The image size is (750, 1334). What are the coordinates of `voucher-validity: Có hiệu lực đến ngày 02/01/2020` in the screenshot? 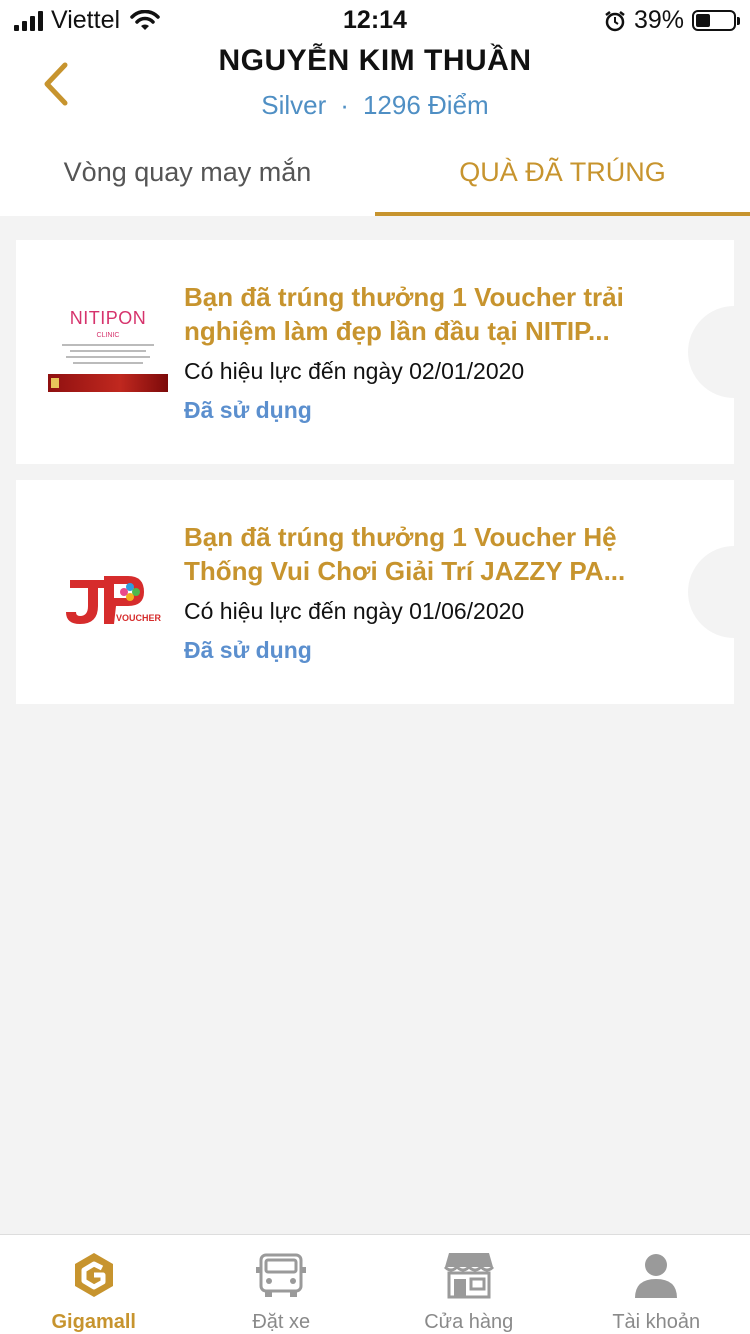 It's located at (354, 371).